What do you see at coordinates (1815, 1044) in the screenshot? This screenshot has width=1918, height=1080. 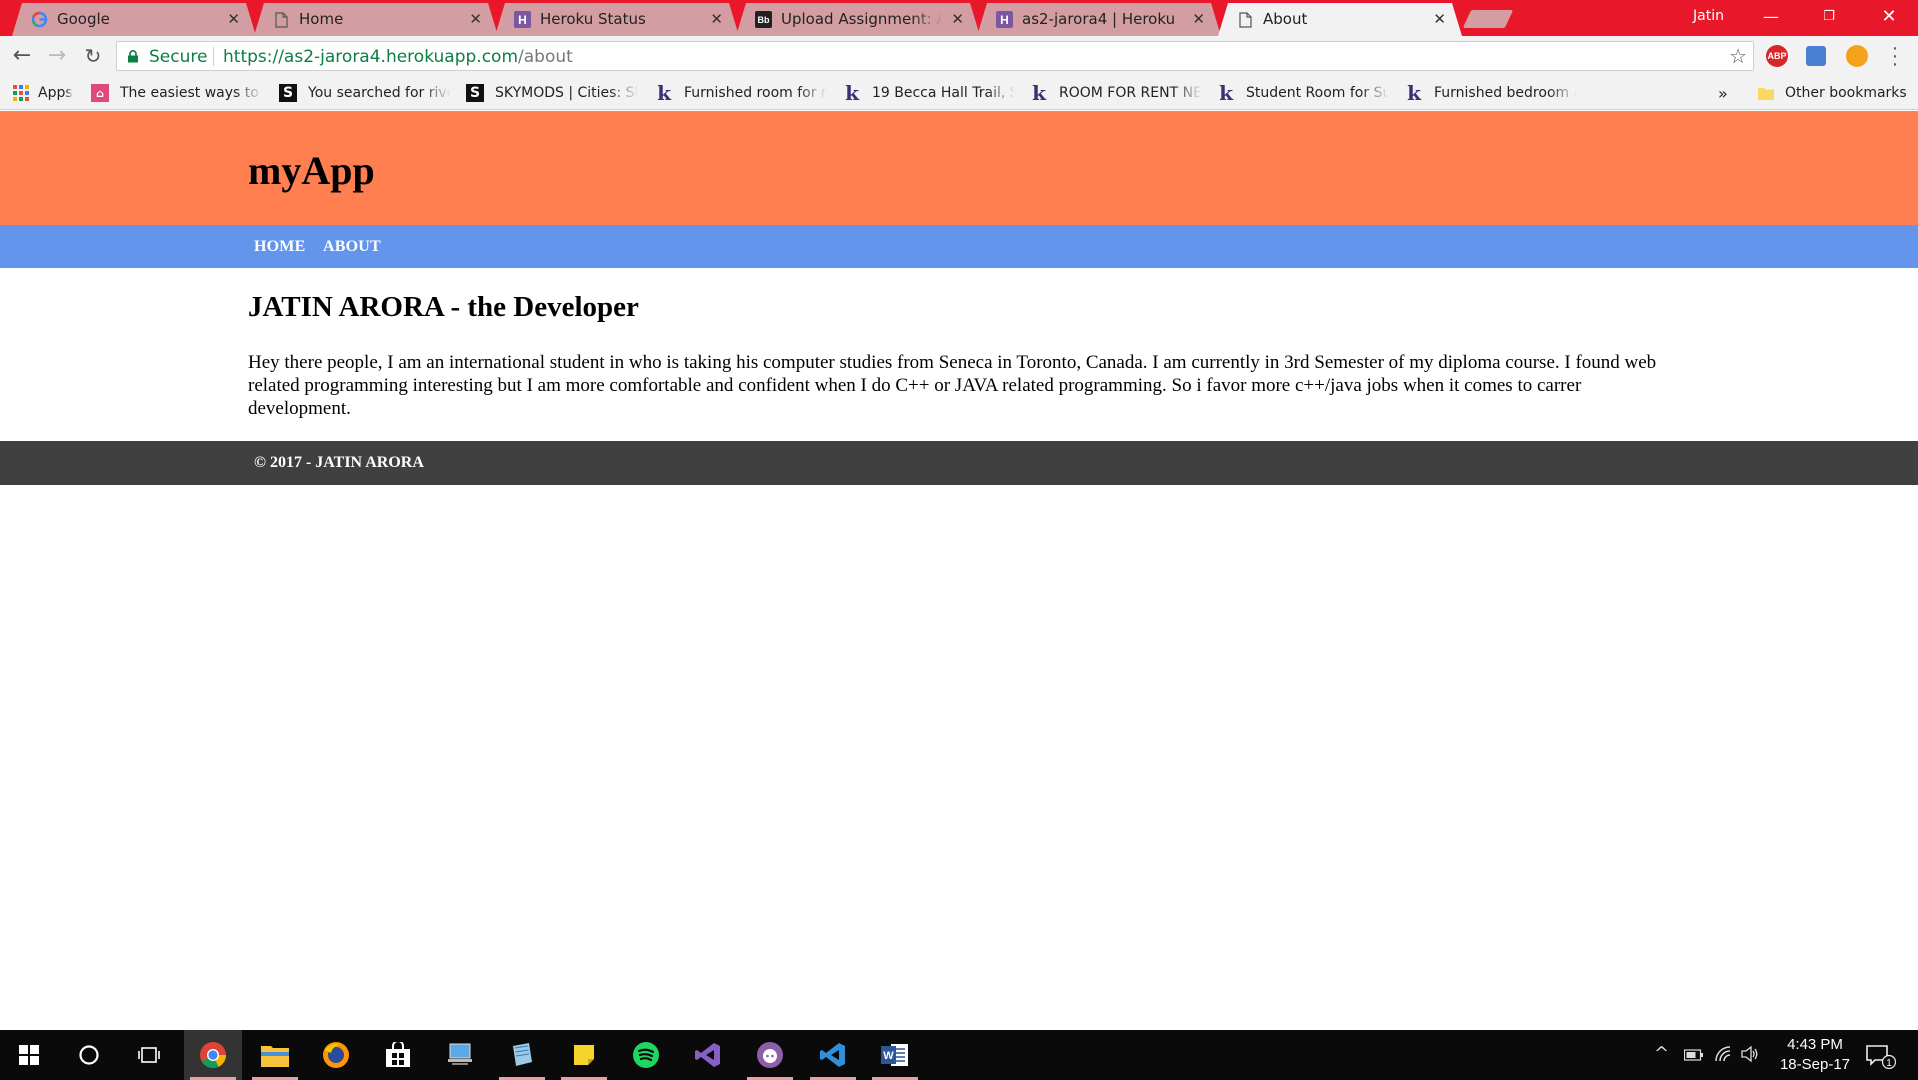 I see `clock-time: 4:43 PM` at bounding box center [1815, 1044].